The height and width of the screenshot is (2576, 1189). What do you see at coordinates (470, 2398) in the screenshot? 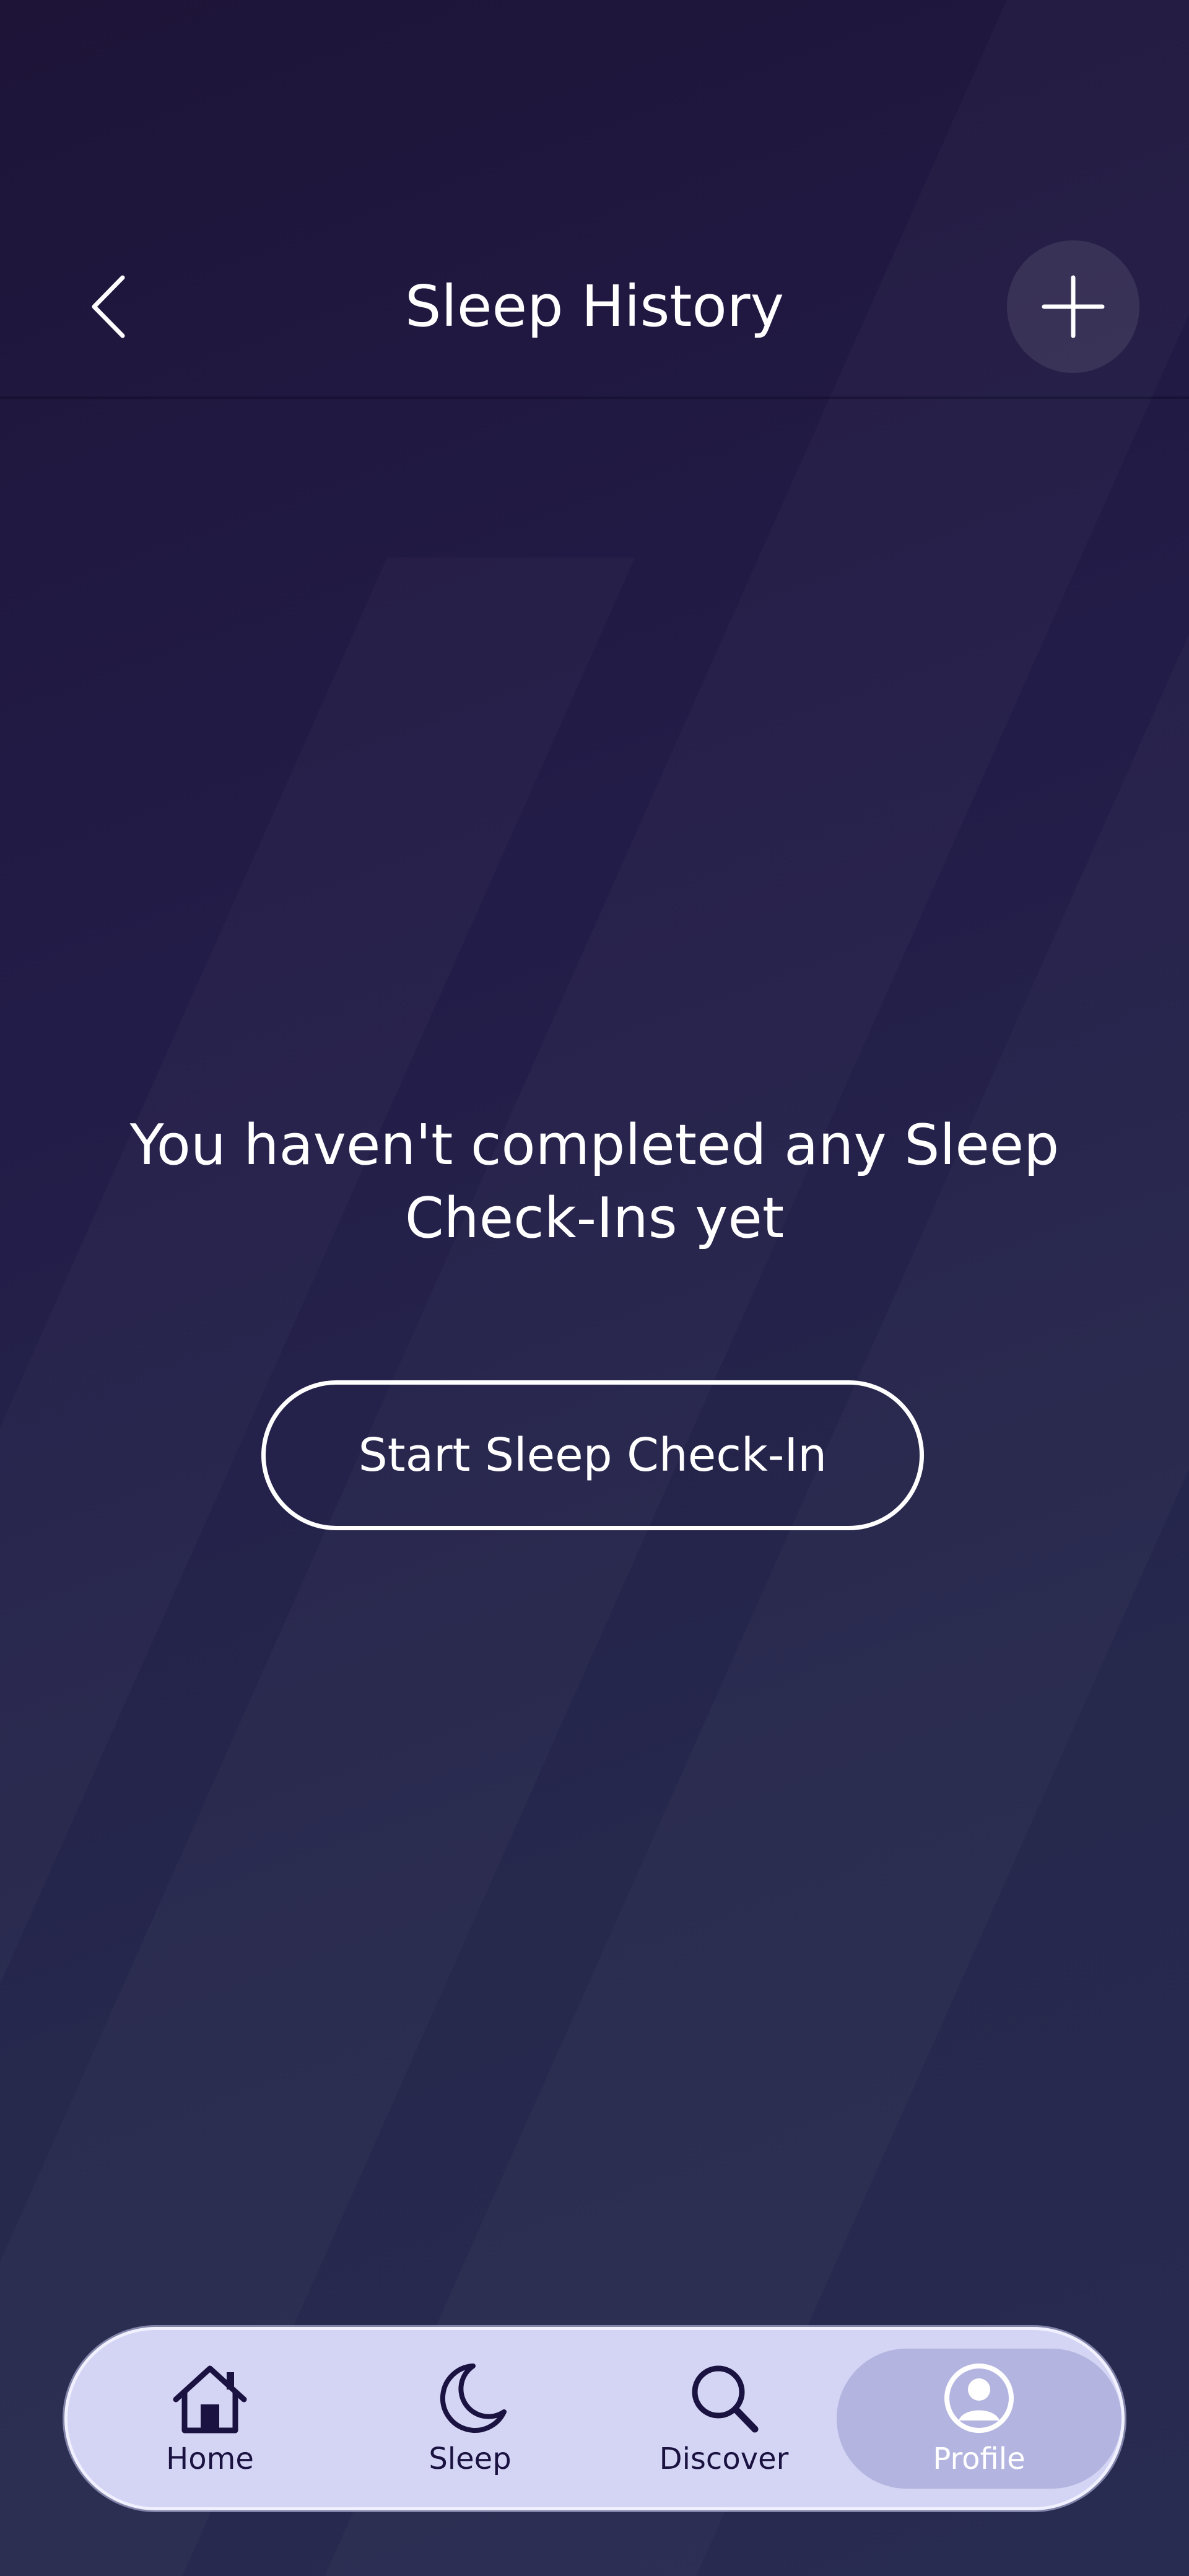
I see `moon-icon` at bounding box center [470, 2398].